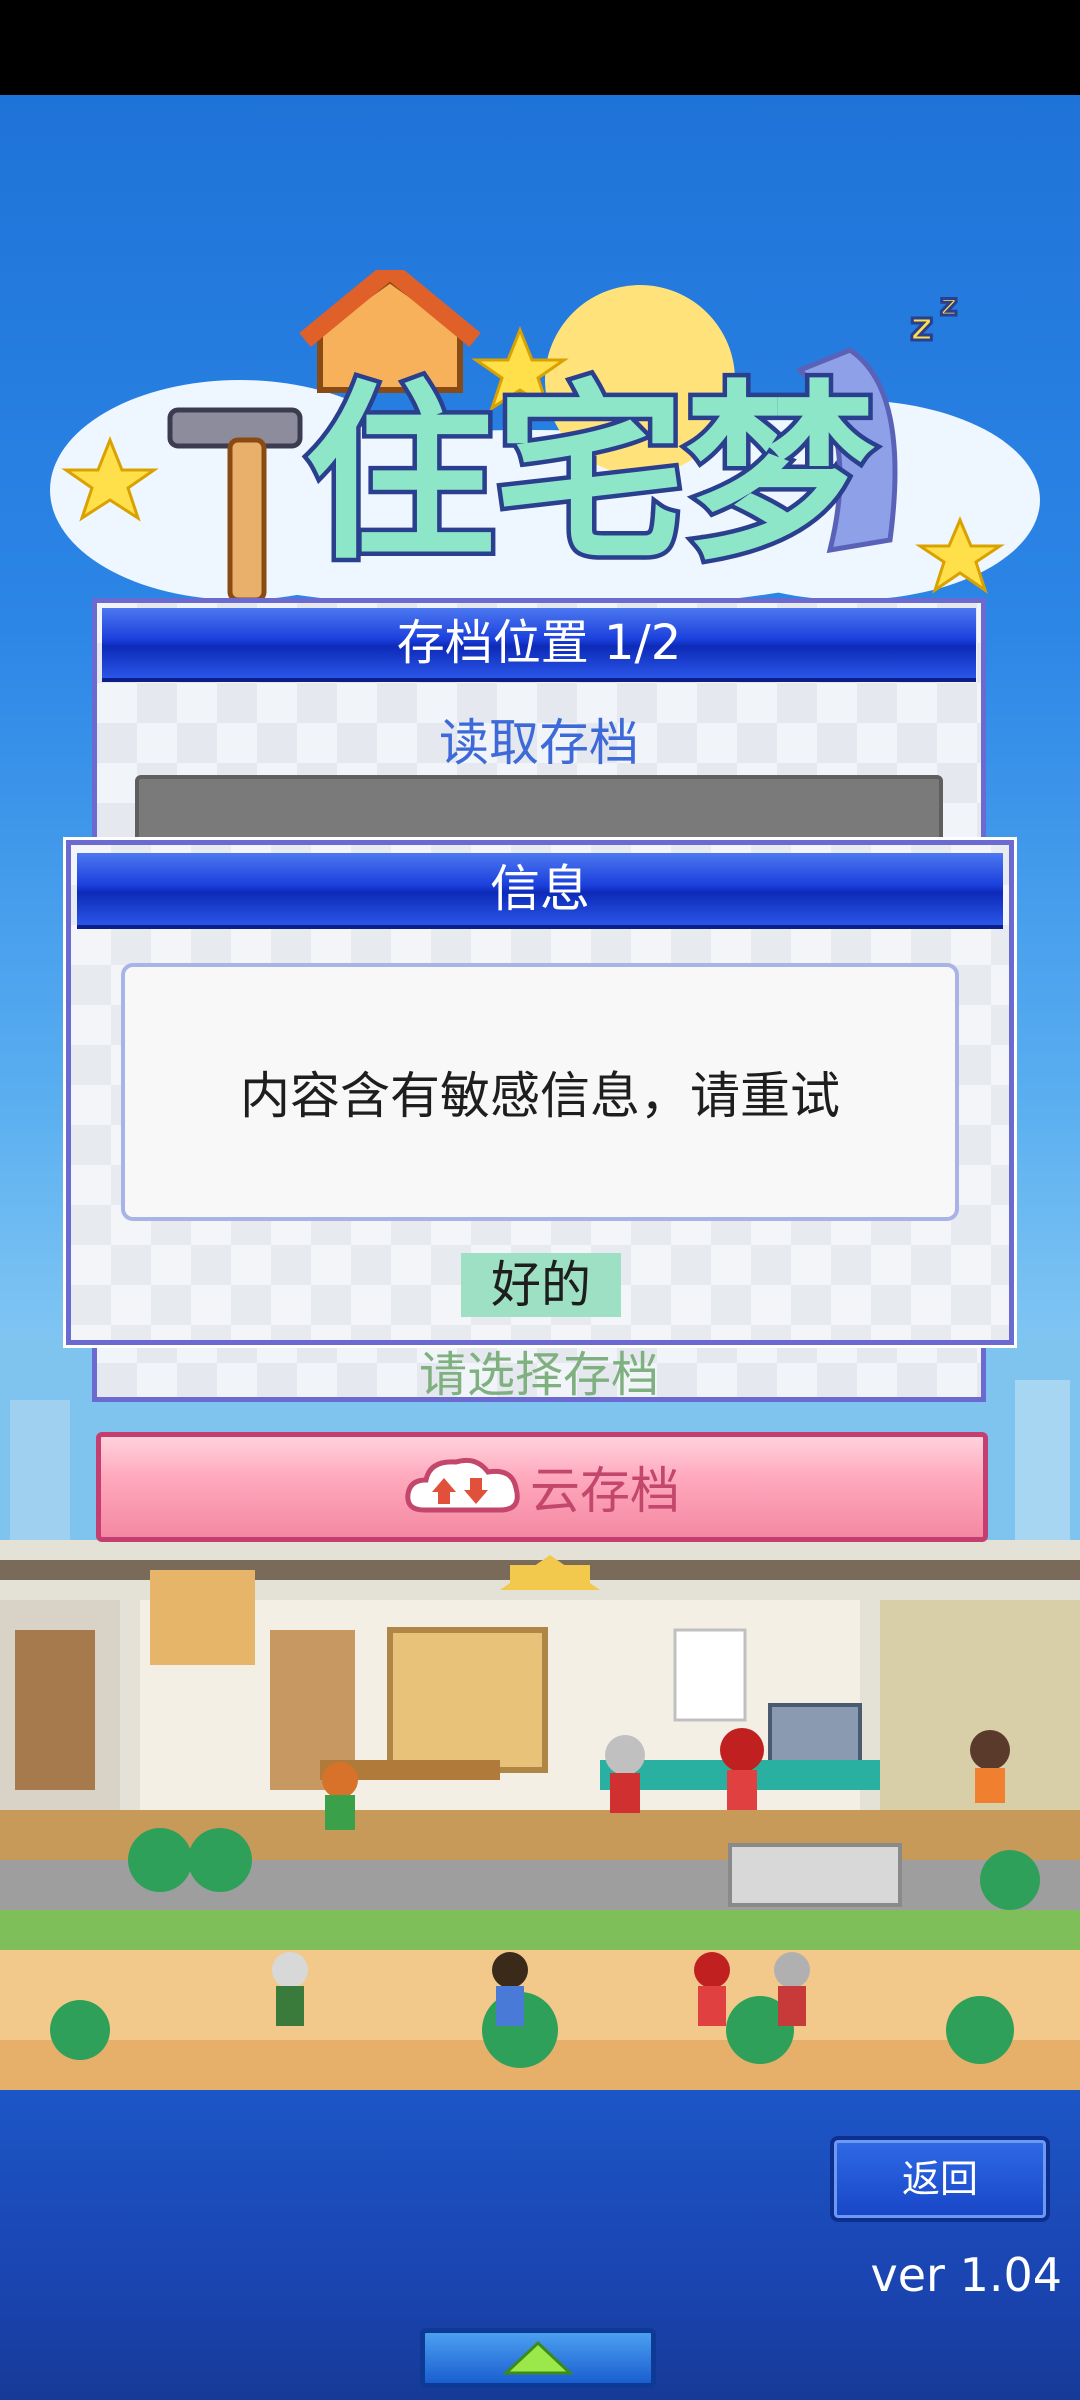  I want to click on dialog-message: 内容含有敏感信息，请重试, so click(540, 1096).